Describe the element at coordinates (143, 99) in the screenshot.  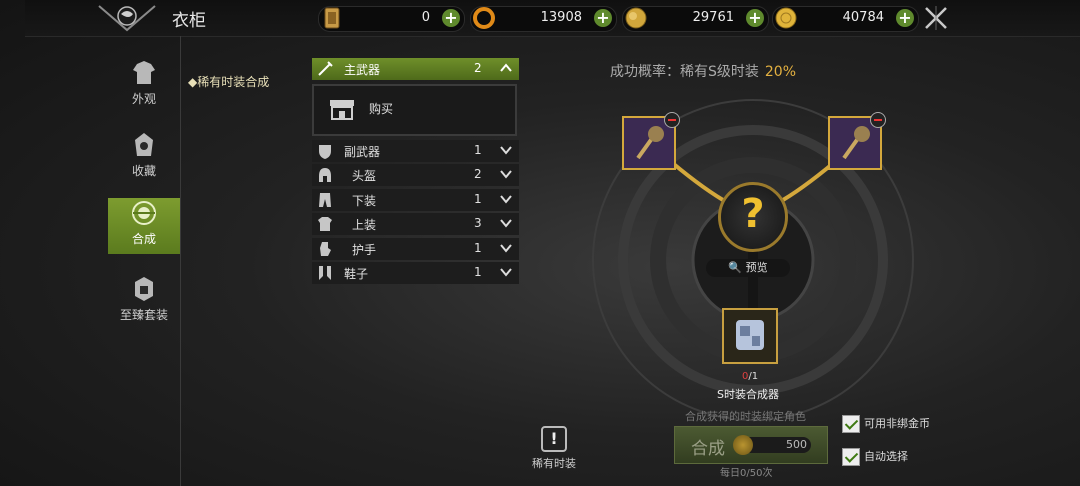
I see `nav-label: 外观` at that location.